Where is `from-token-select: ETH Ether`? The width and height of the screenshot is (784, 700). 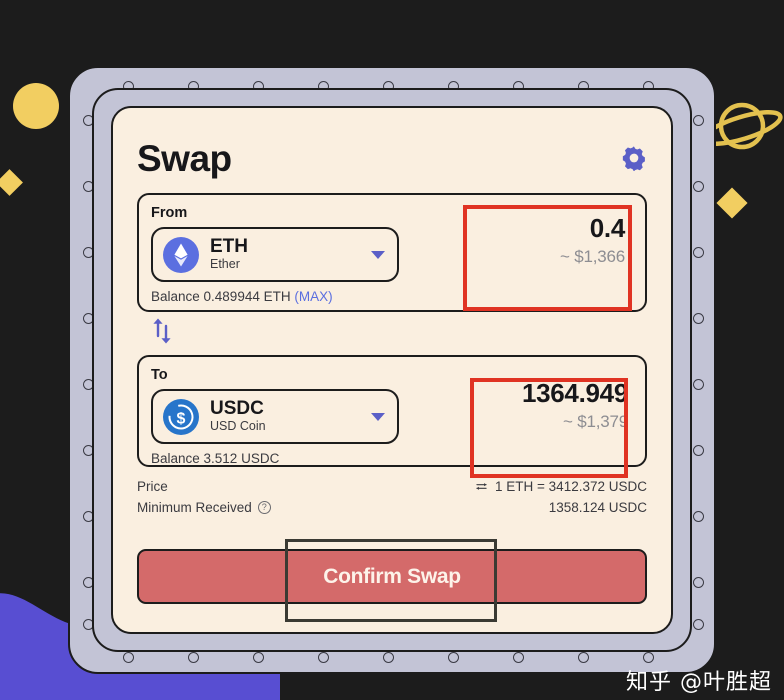 from-token-select: ETH Ether is located at coordinates (275, 254).